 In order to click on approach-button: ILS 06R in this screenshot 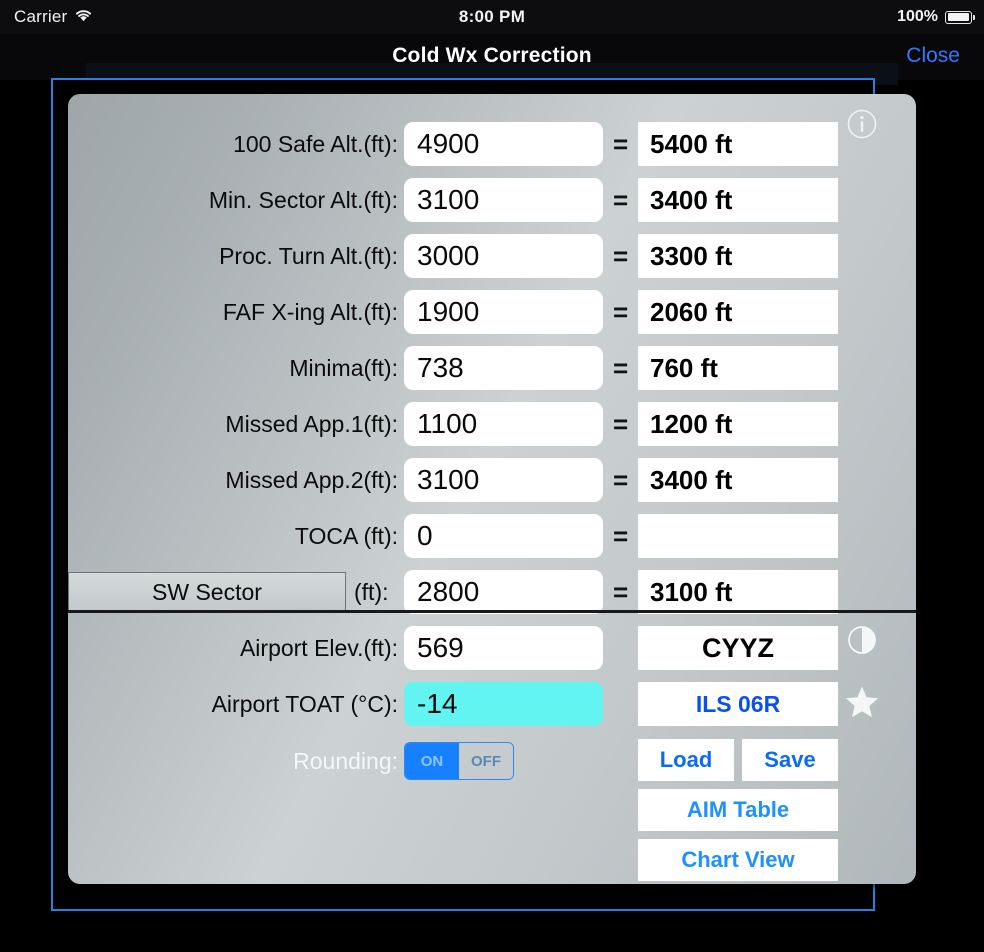, I will do `click(738, 704)`.